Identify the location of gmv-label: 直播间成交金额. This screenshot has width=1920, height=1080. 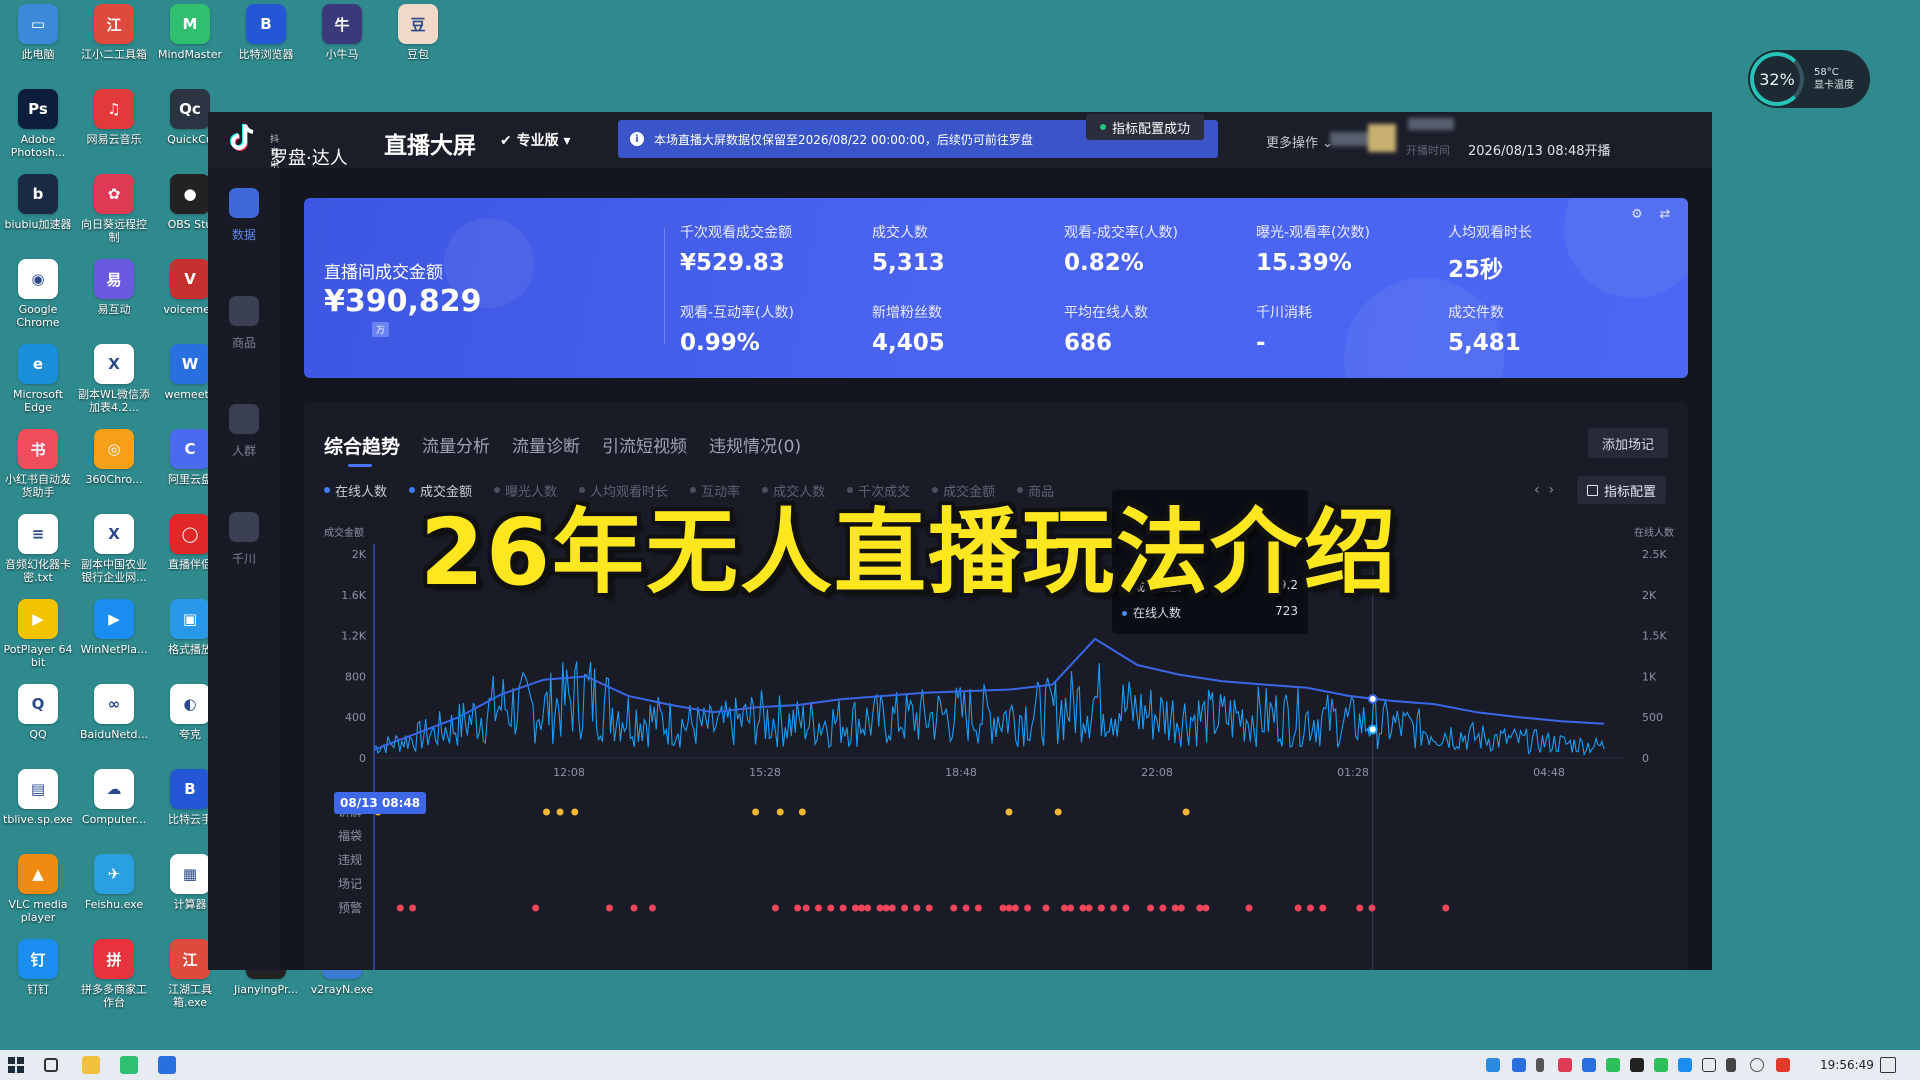
(383, 273).